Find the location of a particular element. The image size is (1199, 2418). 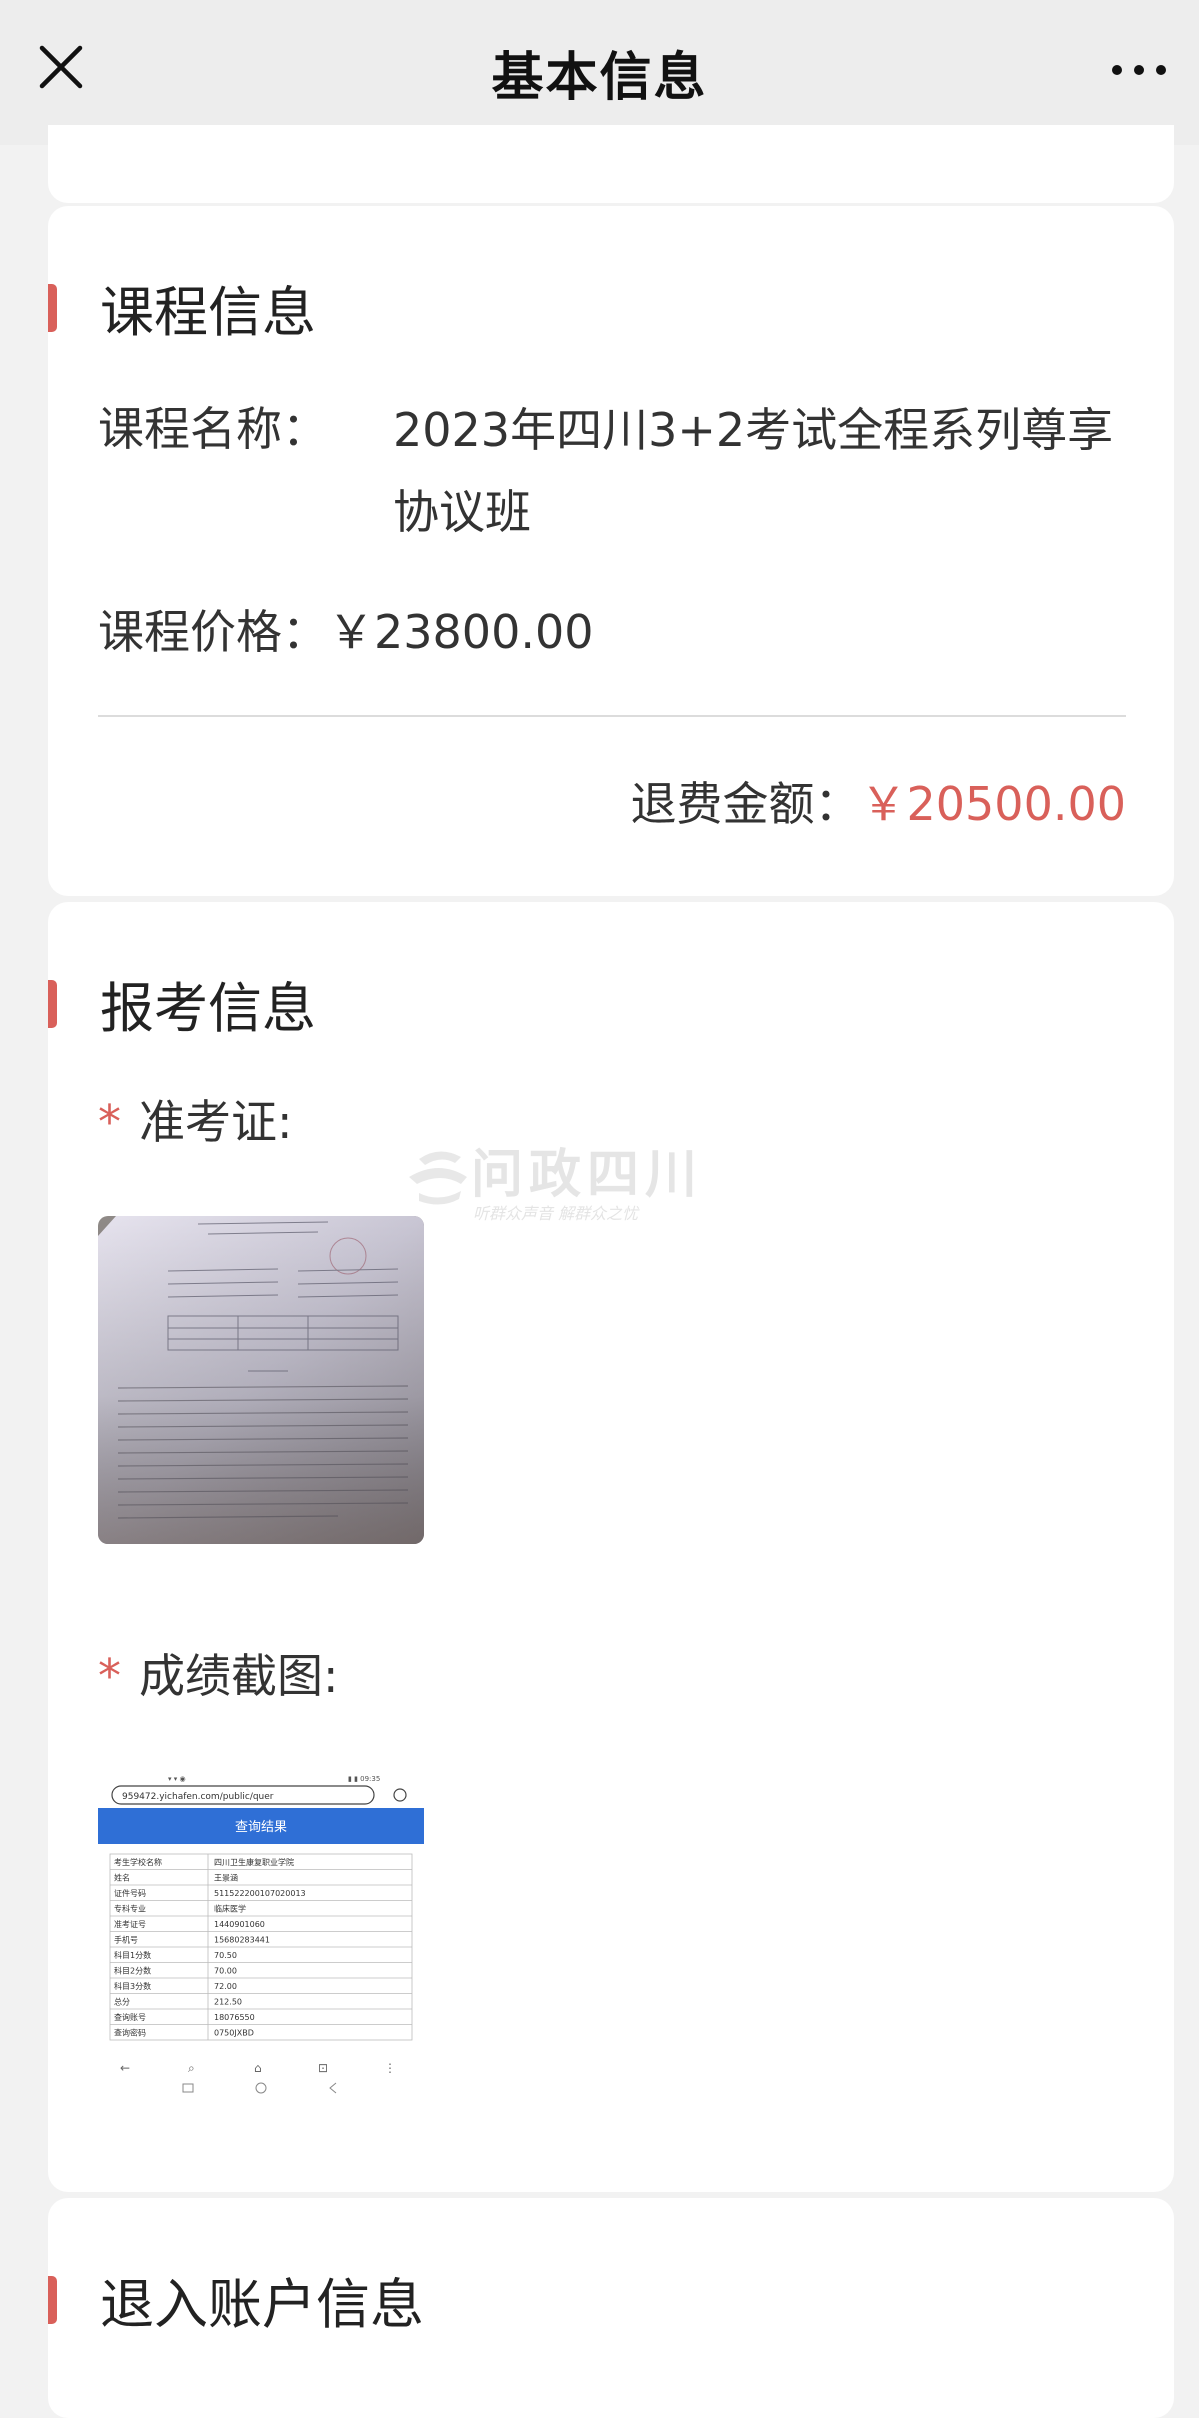

score-table-value: 70.50 is located at coordinates (225, 1955).